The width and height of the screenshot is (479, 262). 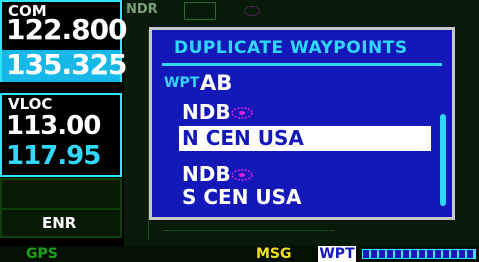 I want to click on page-label: WPT, so click(x=337, y=254).